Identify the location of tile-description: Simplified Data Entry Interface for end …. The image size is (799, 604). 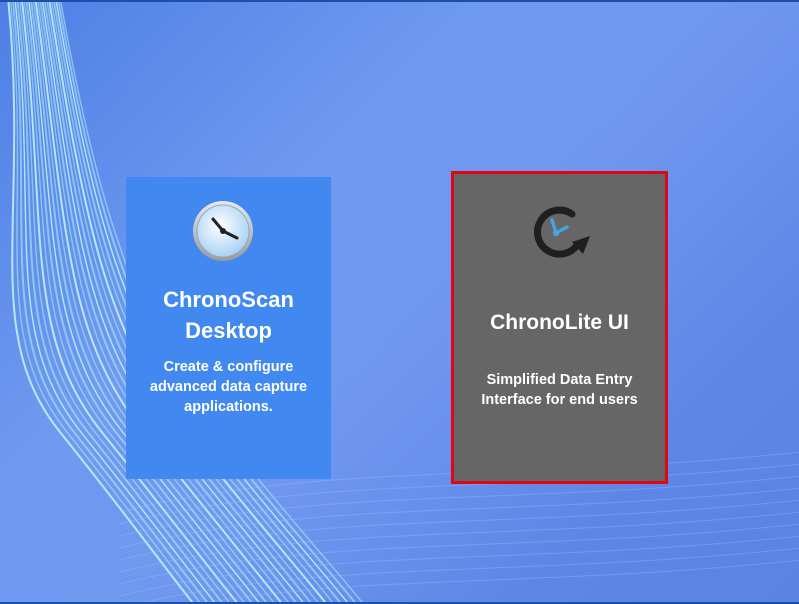
(559, 390).